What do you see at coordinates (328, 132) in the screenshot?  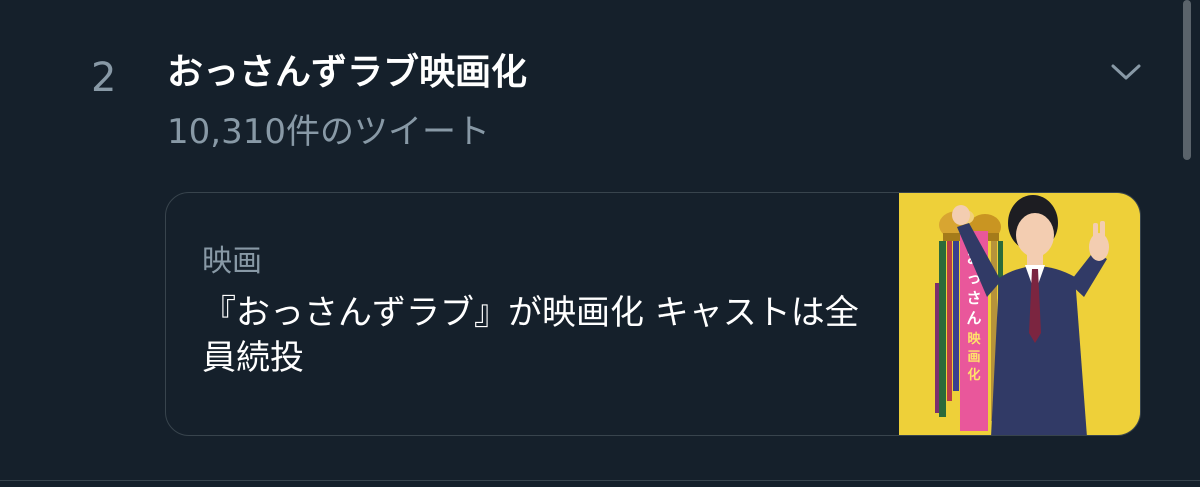 I see `tweet-count: 10,310件のツイート` at bounding box center [328, 132].